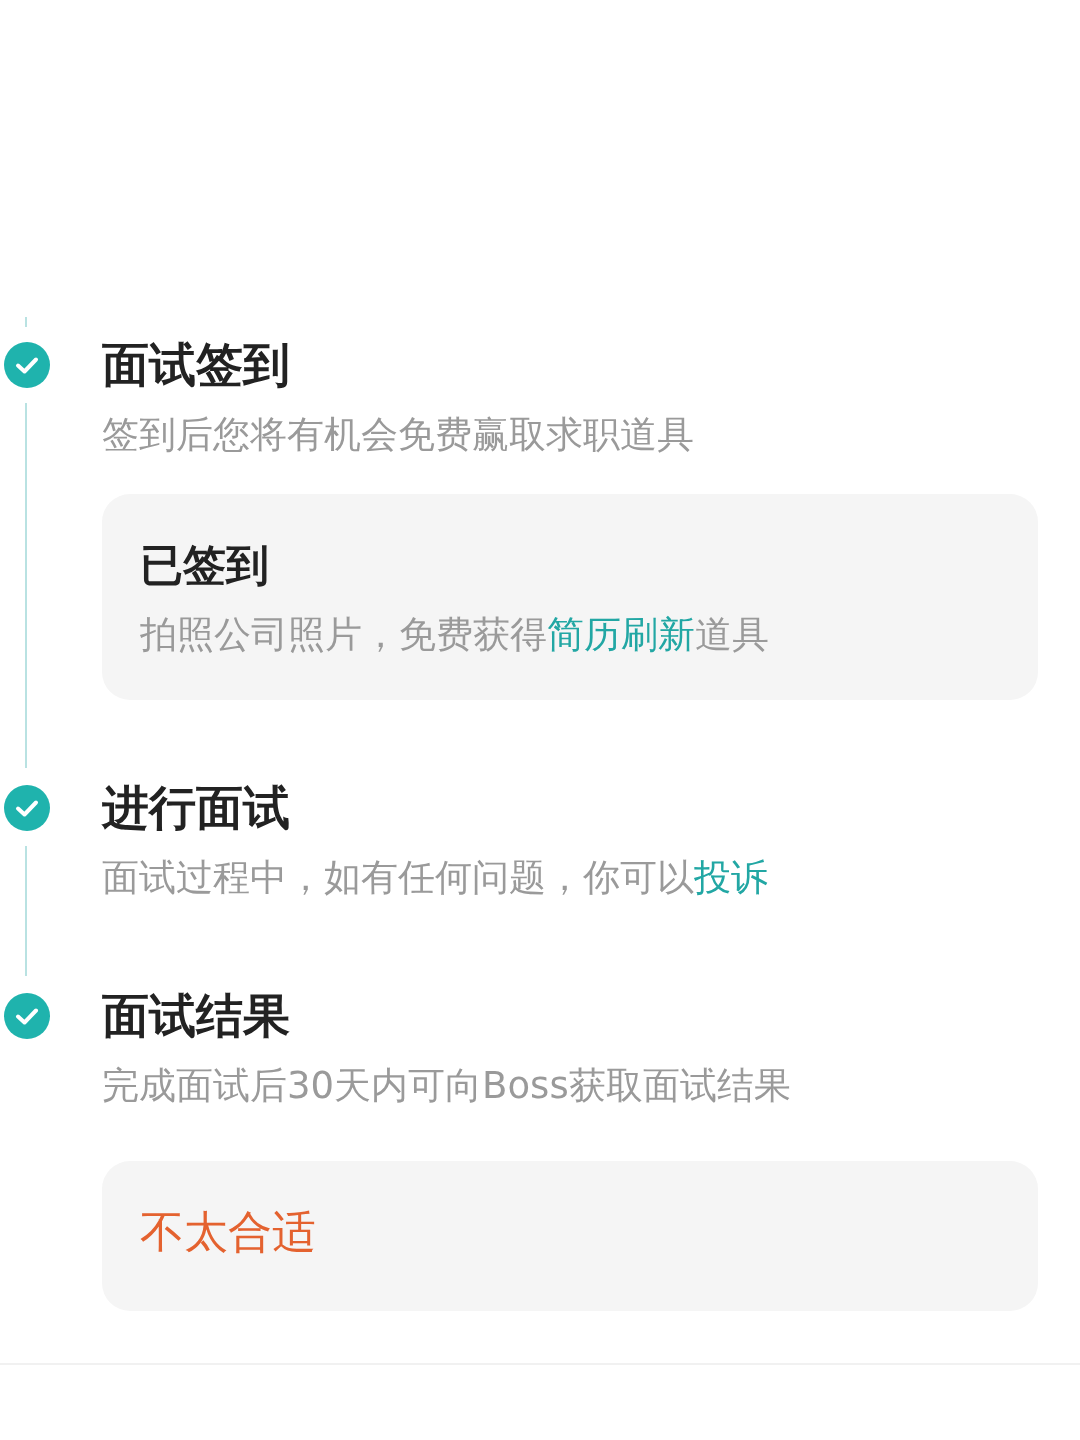 This screenshot has width=1080, height=1440. I want to click on result-label: 不太合适, so click(228, 1232).